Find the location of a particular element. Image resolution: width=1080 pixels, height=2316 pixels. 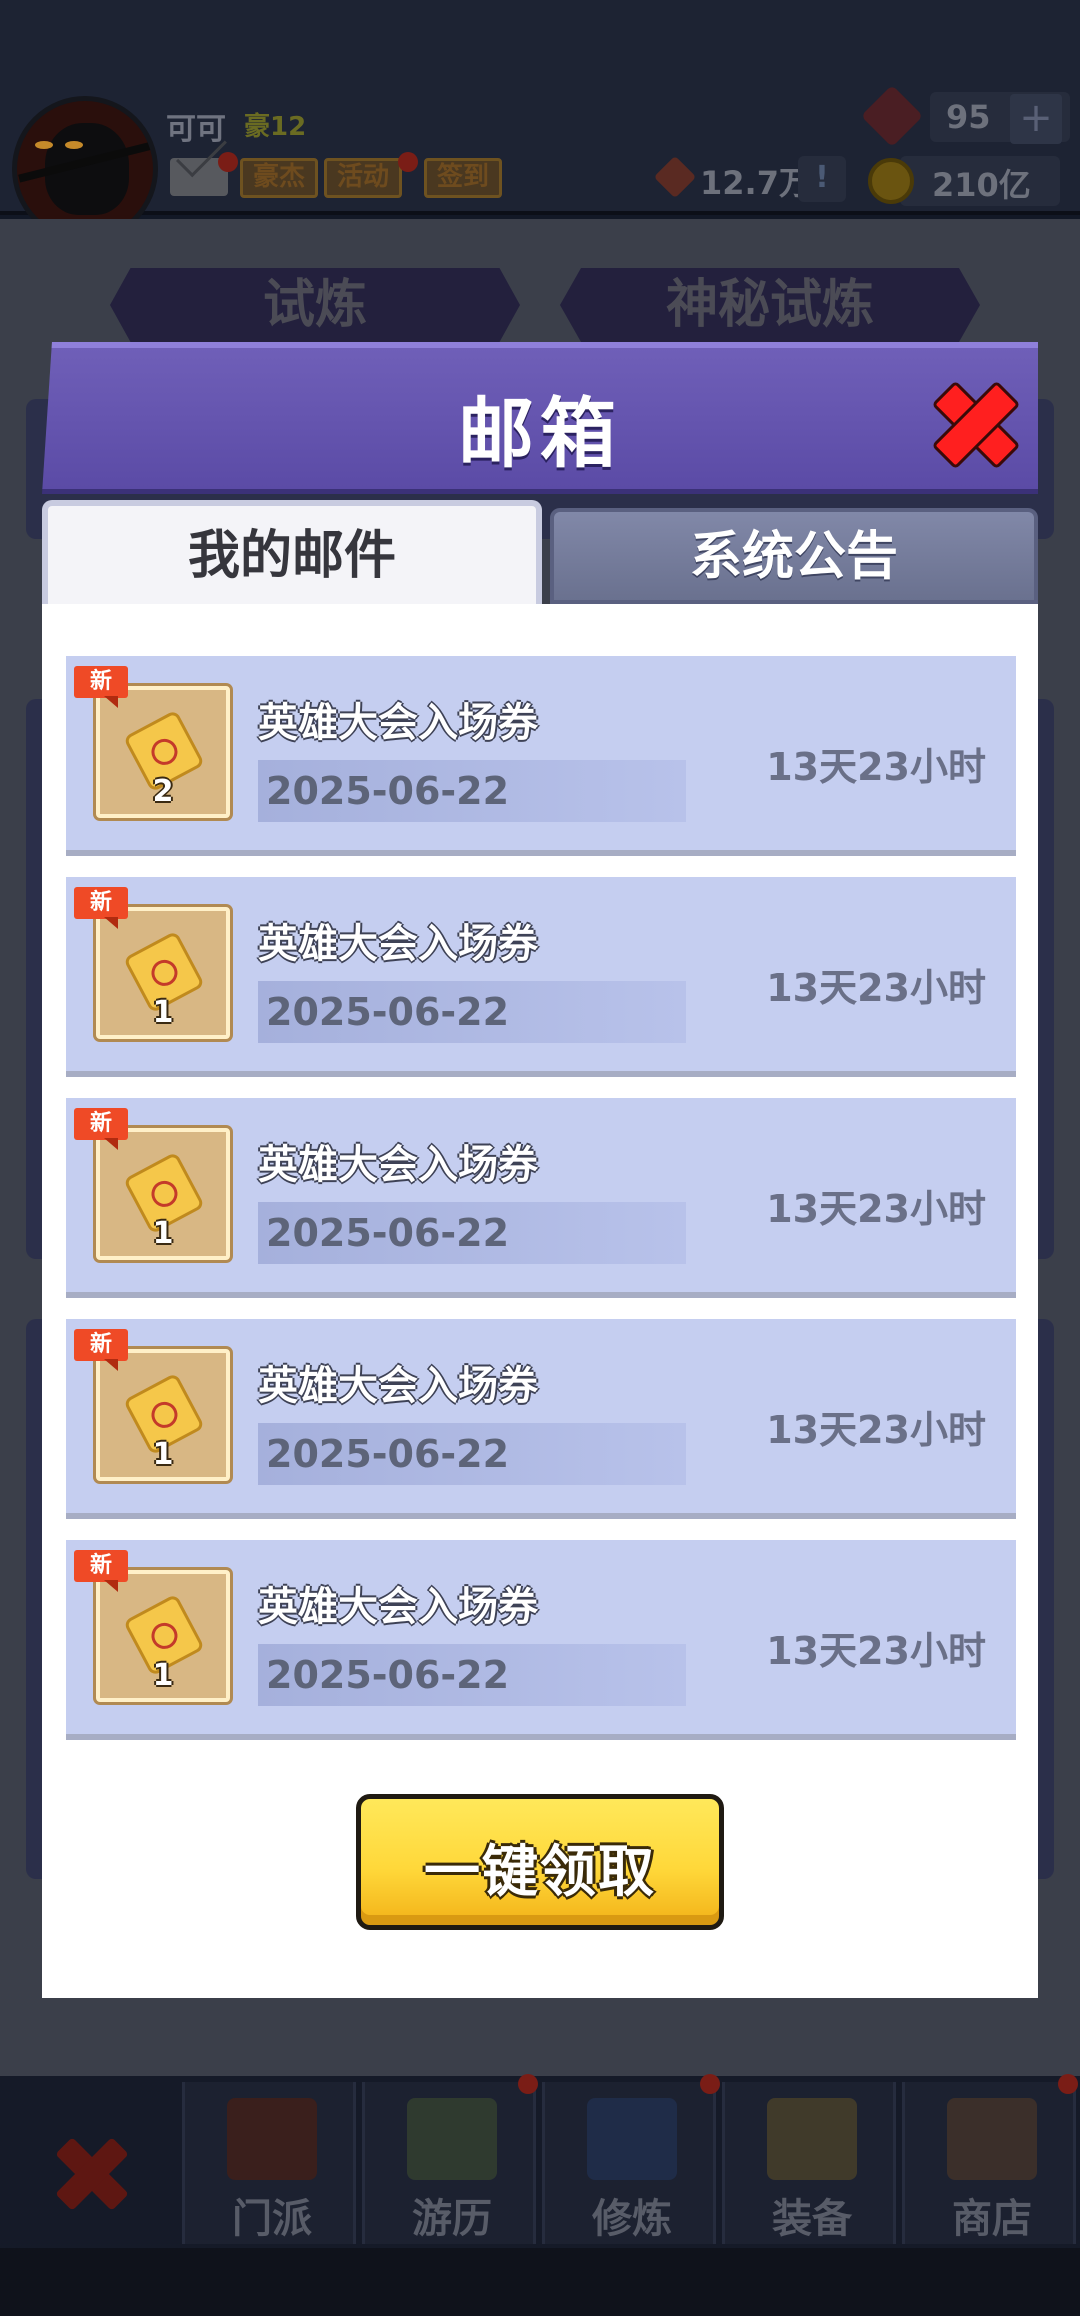

gold-amount: 210亿 is located at coordinates (981, 185).